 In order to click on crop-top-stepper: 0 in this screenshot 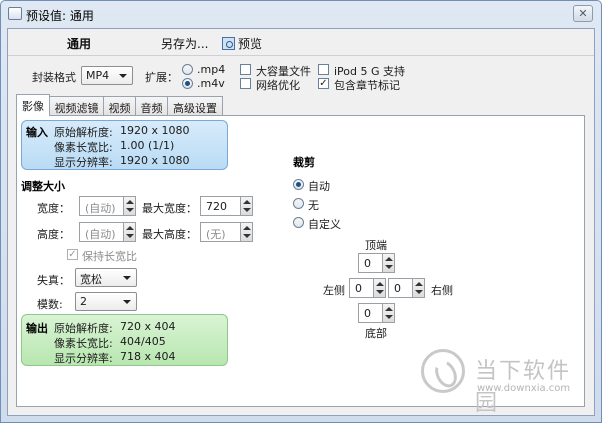, I will do `click(376, 263)`.